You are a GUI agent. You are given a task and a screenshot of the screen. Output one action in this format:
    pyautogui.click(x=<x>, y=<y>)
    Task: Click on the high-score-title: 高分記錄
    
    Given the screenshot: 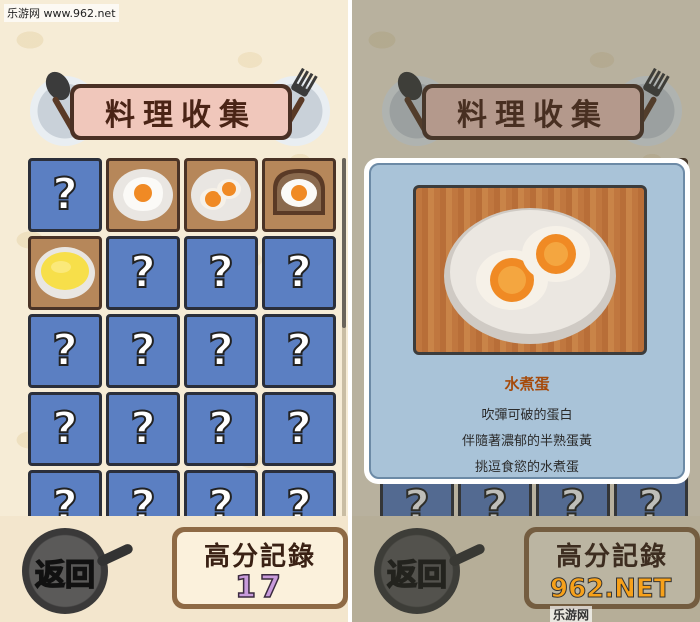 What is the action you would take?
    pyautogui.click(x=259, y=557)
    